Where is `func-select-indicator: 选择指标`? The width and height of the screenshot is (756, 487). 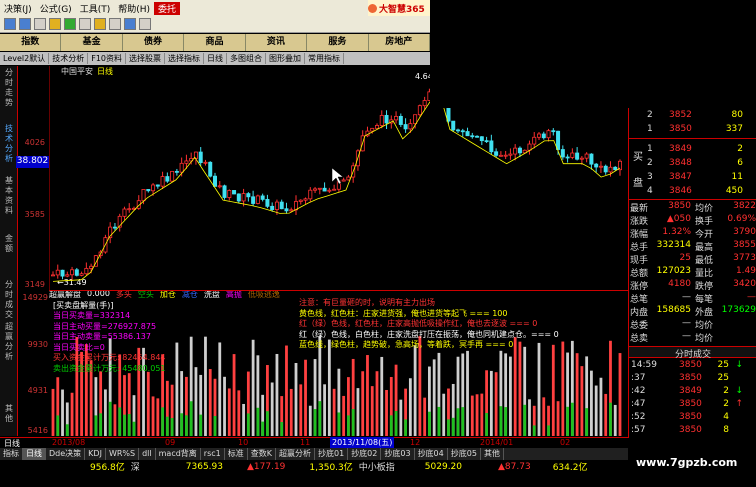
func-select-indicator: 选择指标 is located at coordinates (184, 58).